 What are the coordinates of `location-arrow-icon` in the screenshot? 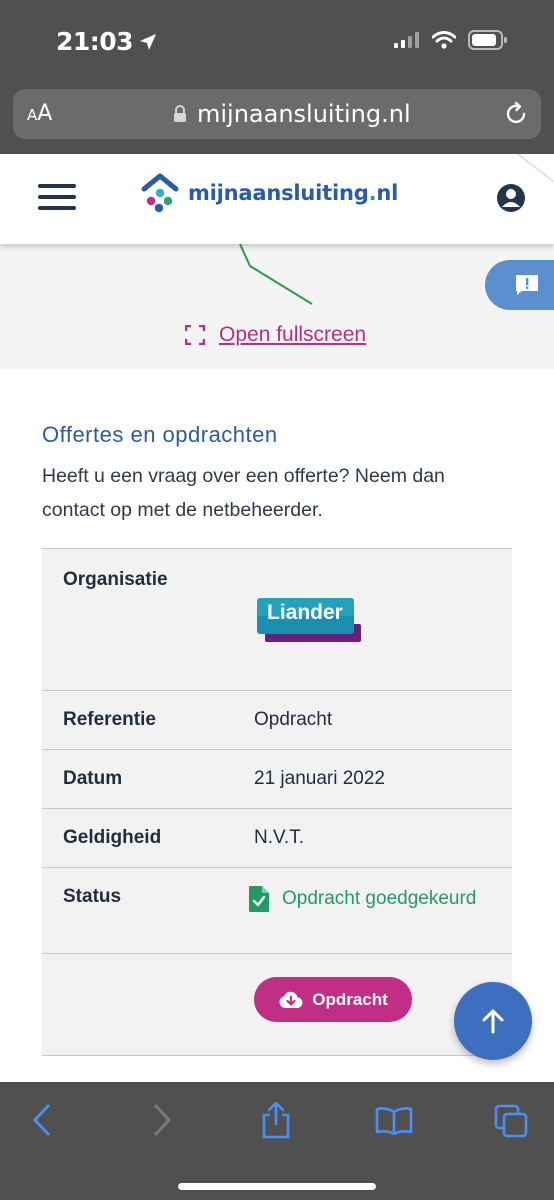 It's located at (148, 41).